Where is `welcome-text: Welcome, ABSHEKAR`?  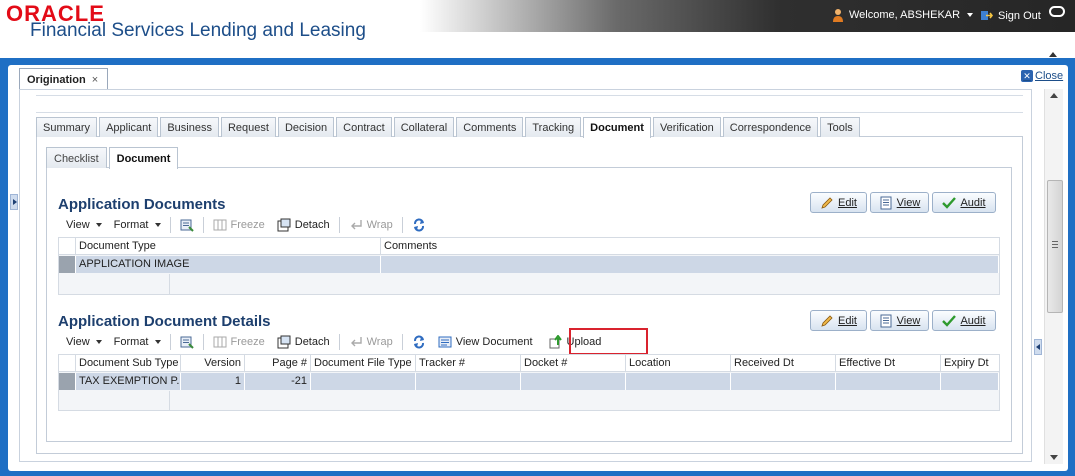
welcome-text: Welcome, ABSHEKAR is located at coordinates (905, 15).